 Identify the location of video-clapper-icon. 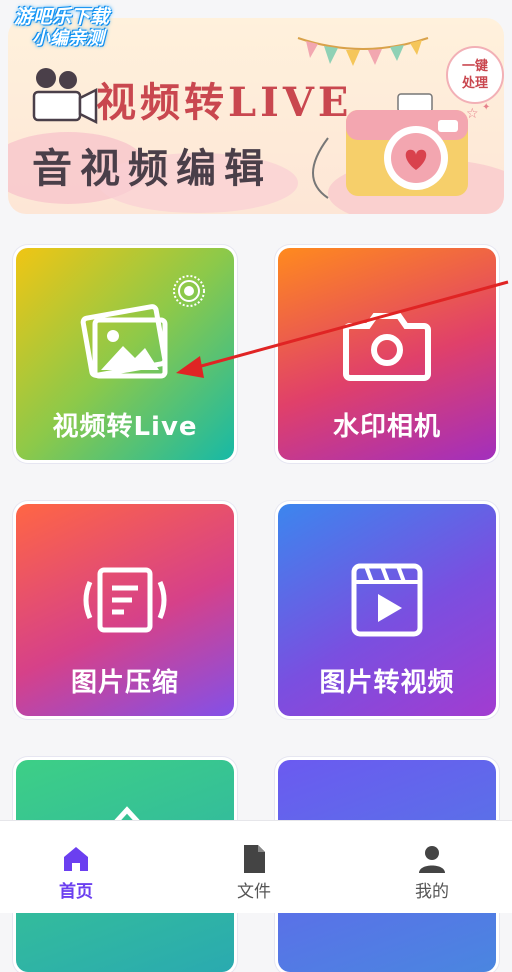
(387, 602).